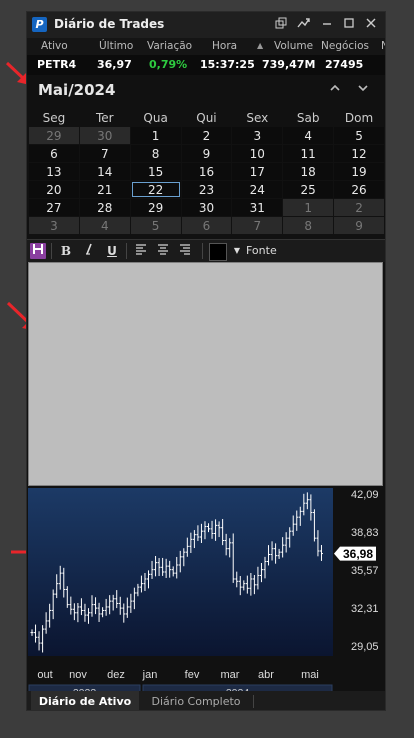 The width and height of the screenshot is (414, 738). I want to click on chevron-down-icon, so click(363, 90).